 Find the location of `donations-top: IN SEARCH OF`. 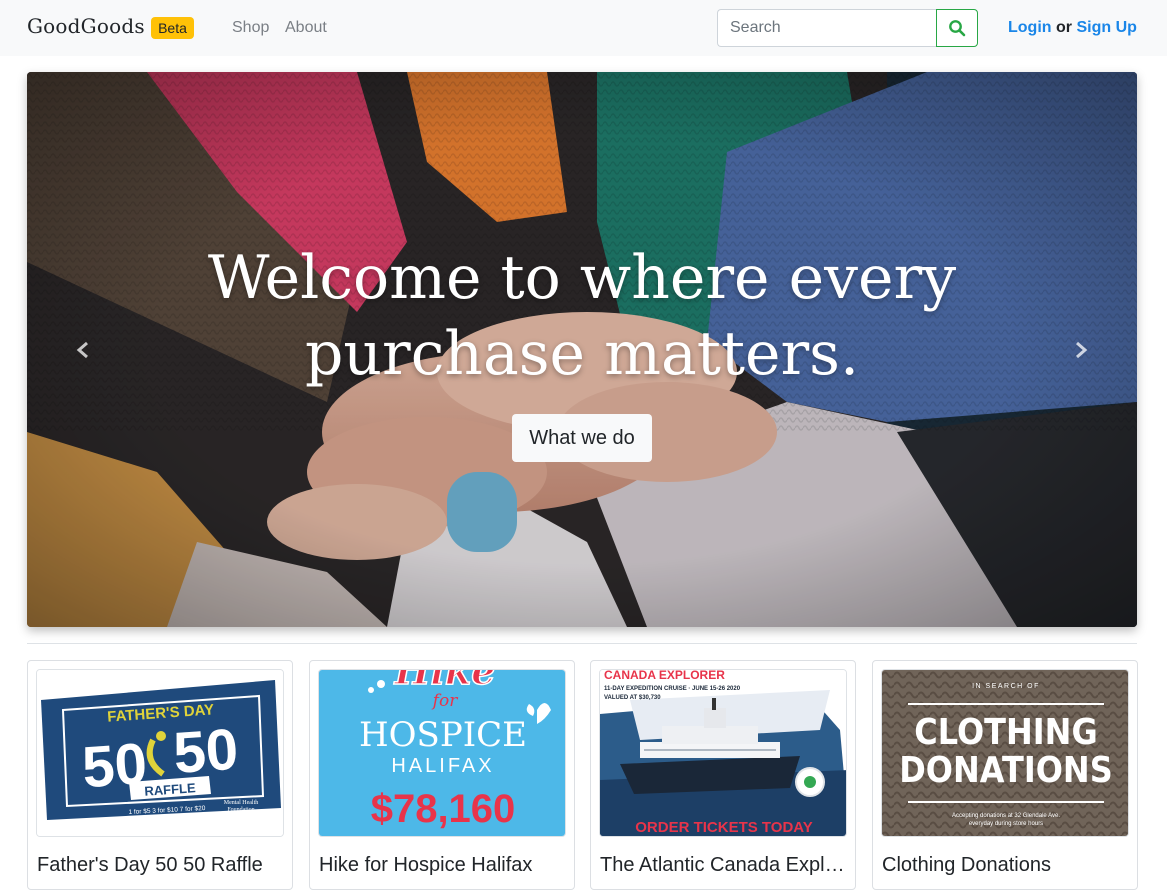

donations-top: IN SEARCH OF is located at coordinates (1006, 686).